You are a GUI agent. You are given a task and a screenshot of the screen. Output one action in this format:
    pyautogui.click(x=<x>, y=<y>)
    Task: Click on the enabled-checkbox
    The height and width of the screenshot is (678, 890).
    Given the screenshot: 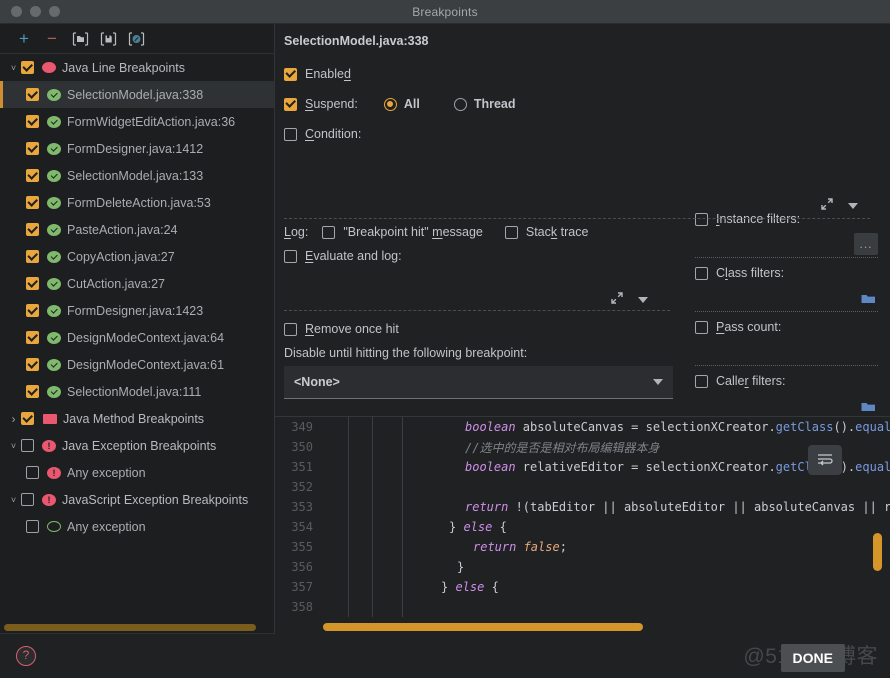 What is the action you would take?
    pyautogui.click(x=290, y=74)
    